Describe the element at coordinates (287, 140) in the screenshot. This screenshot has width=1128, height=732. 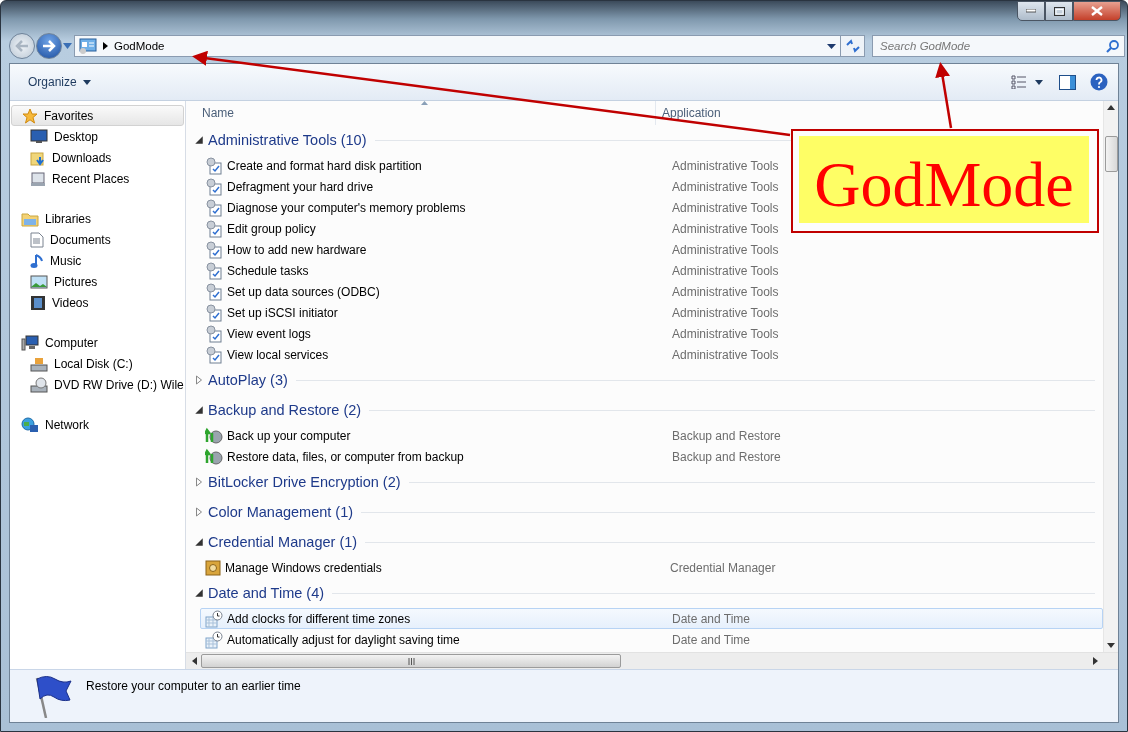
I see `group-header: Administrative Tools (10)` at that location.